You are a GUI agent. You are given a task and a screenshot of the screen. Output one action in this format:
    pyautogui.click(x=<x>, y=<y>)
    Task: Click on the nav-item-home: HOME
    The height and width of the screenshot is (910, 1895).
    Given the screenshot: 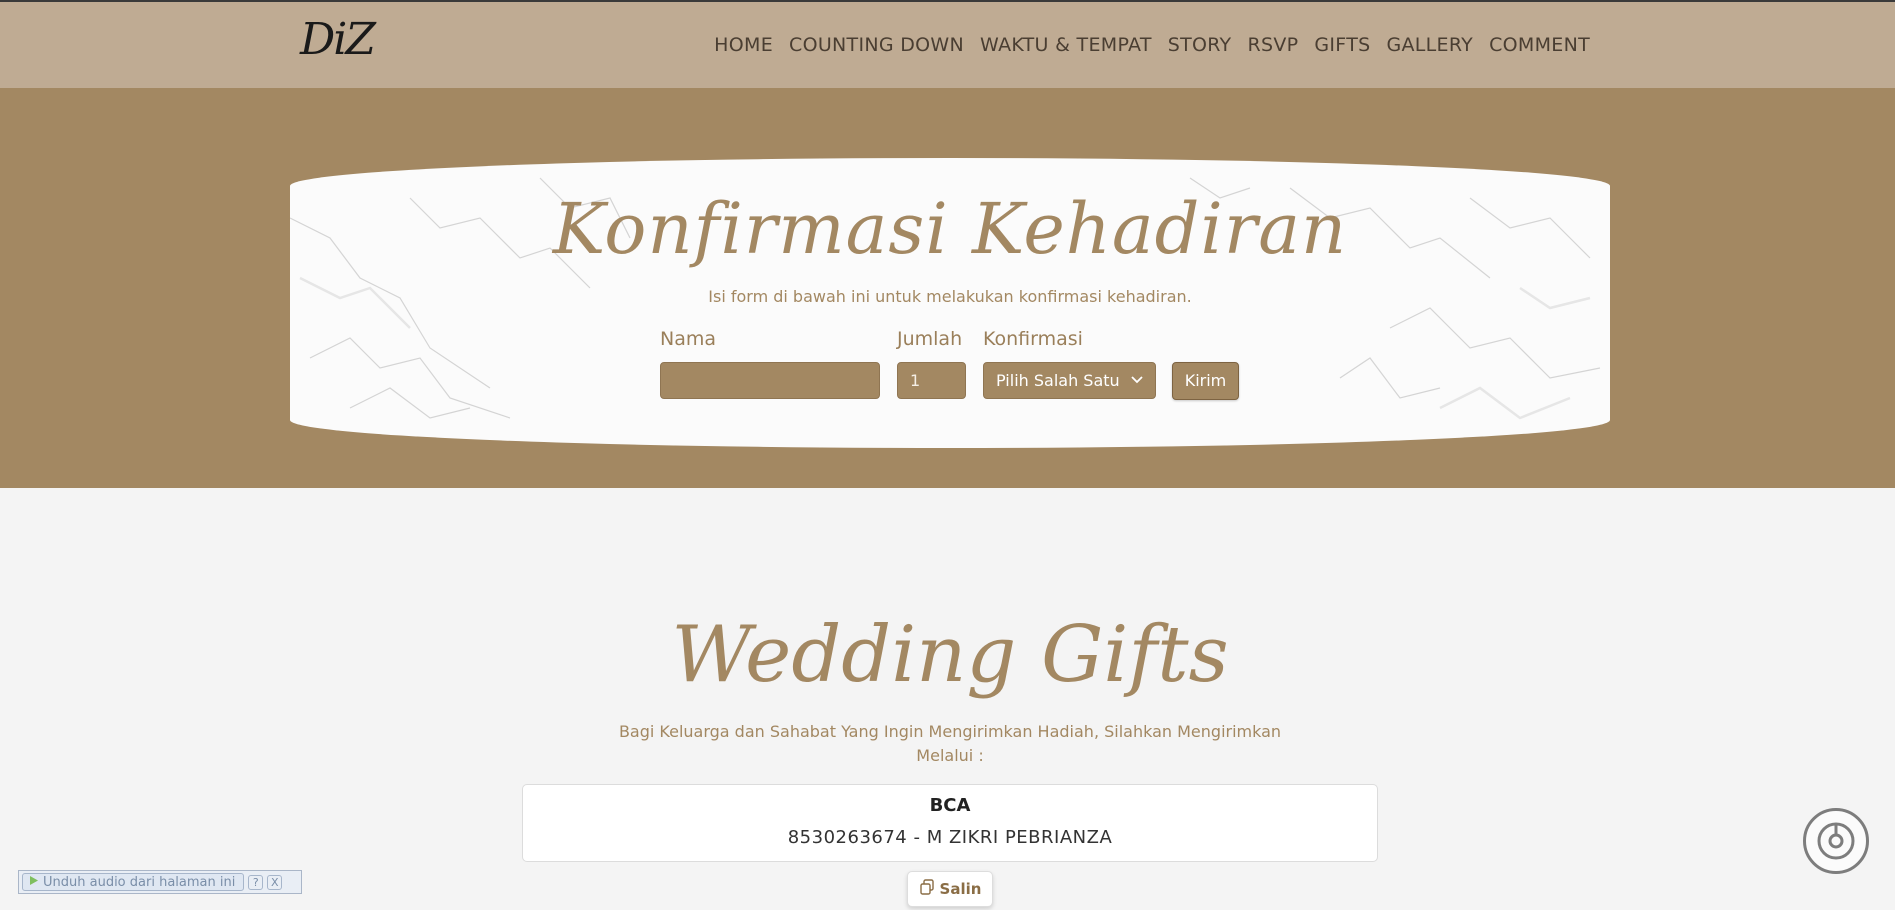 What is the action you would take?
    pyautogui.click(x=743, y=45)
    